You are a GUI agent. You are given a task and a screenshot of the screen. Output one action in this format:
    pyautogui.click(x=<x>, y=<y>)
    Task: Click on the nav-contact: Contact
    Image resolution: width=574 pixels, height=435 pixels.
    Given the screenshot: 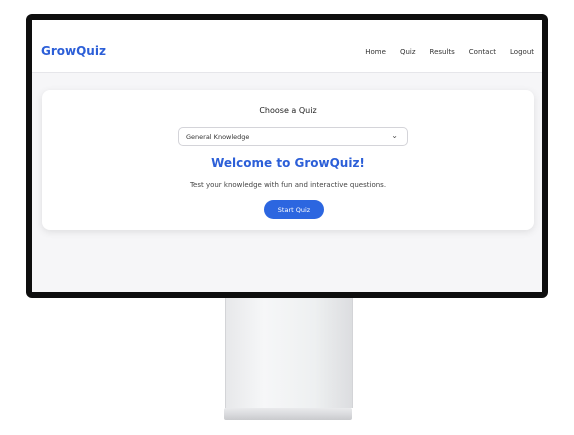 What is the action you would take?
    pyautogui.click(x=482, y=52)
    